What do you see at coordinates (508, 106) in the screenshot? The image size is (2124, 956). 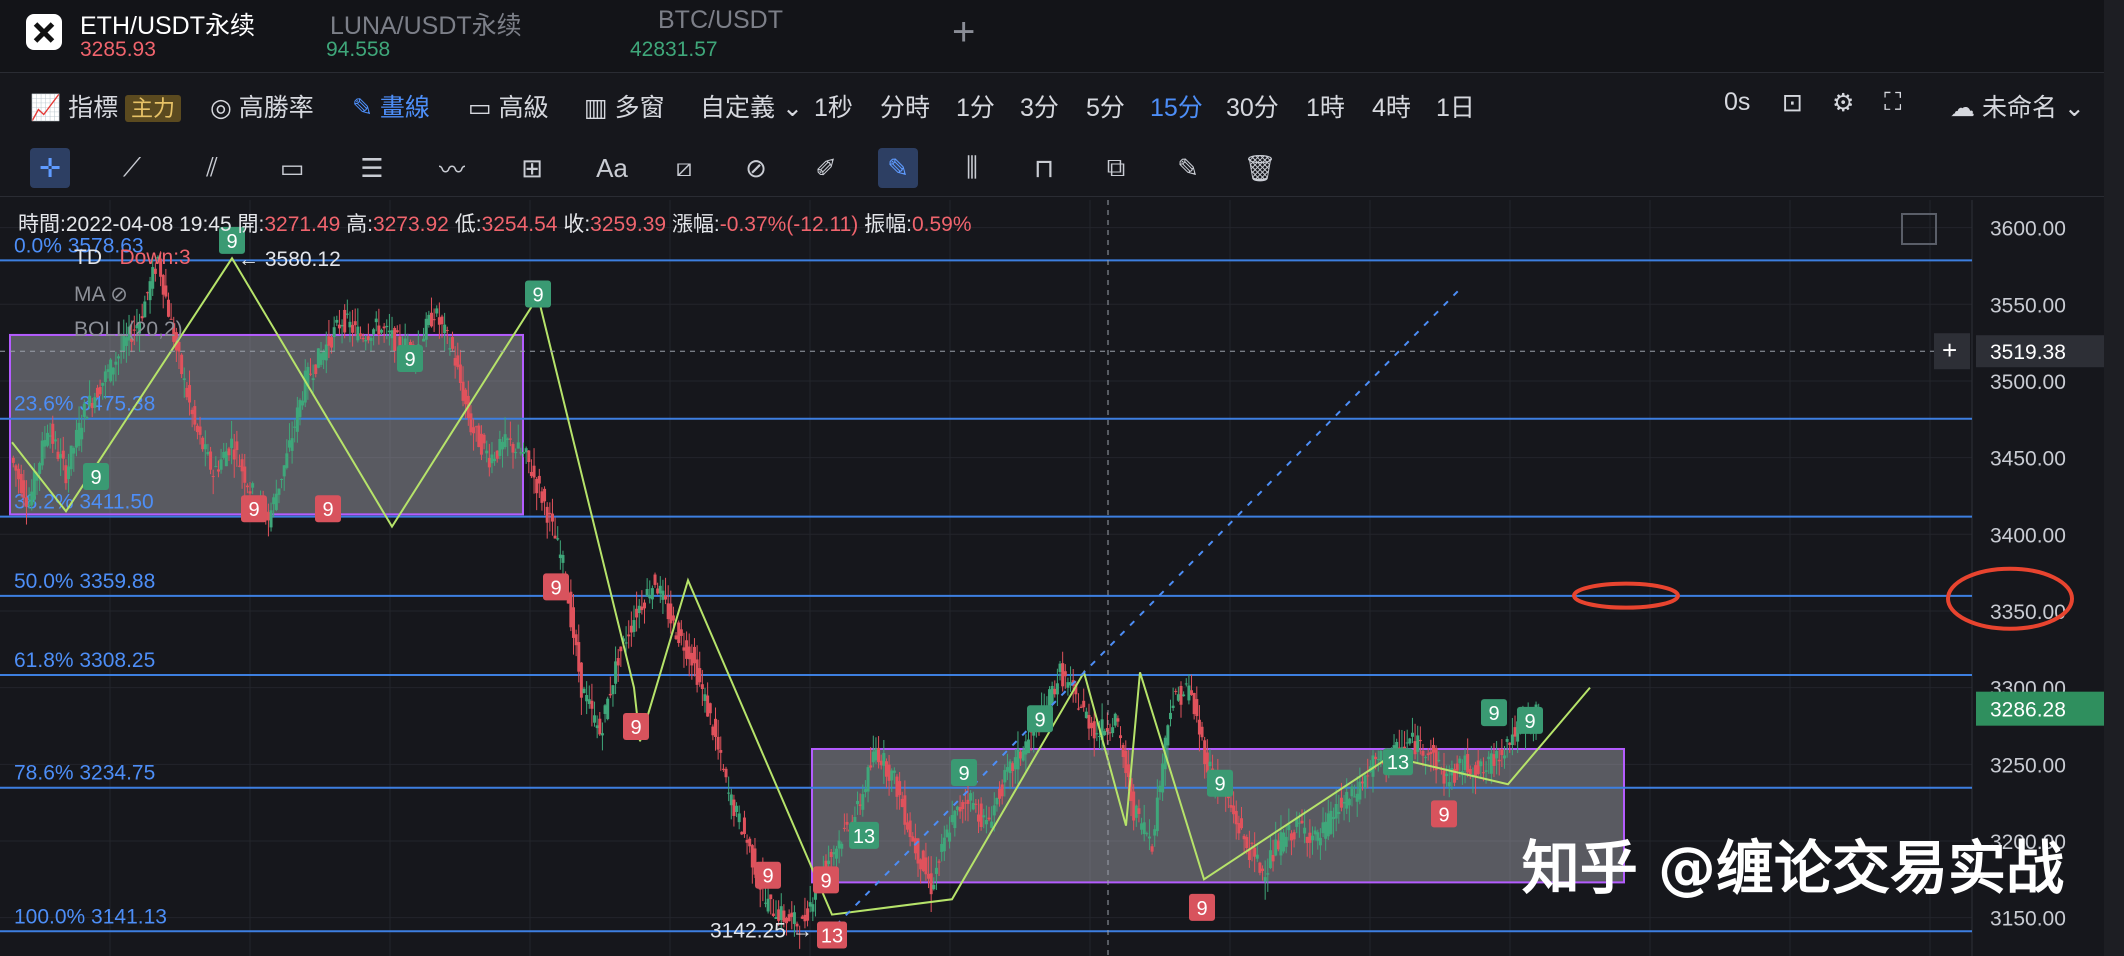 I see `advanced-button: ▭ 高級` at bounding box center [508, 106].